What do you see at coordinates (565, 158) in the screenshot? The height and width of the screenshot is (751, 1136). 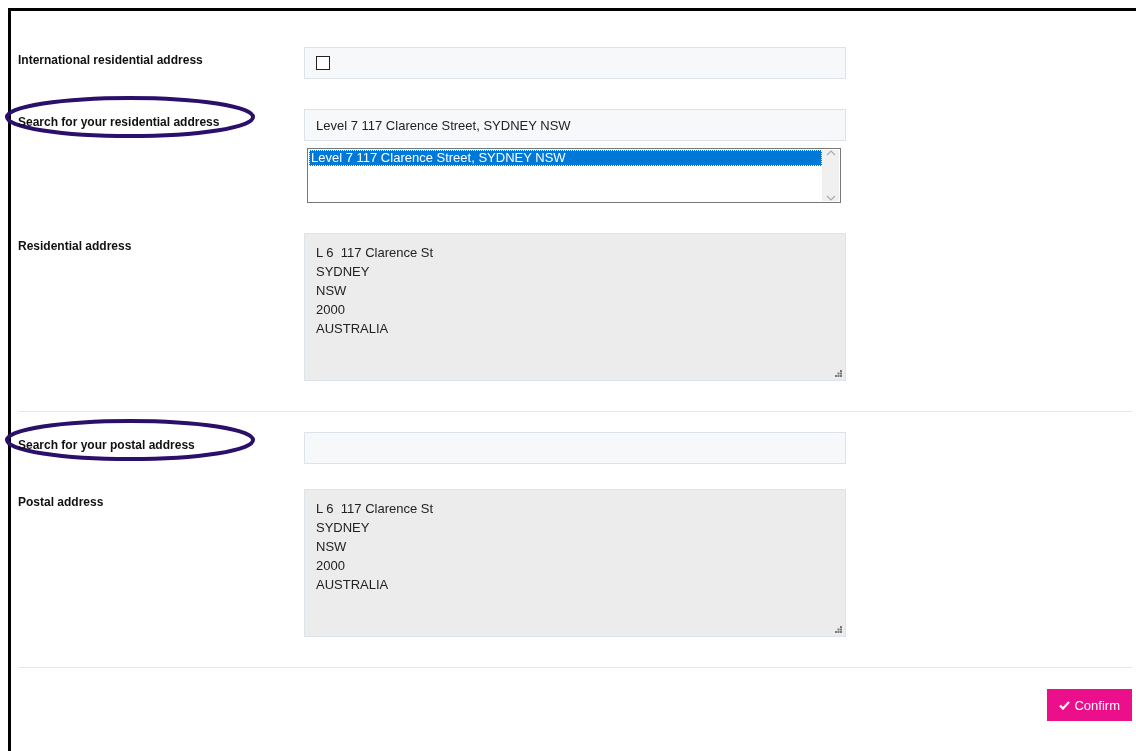 I see `suggestion-option: Level 7 117 Clarence Street, SYDNEY NSW` at bounding box center [565, 158].